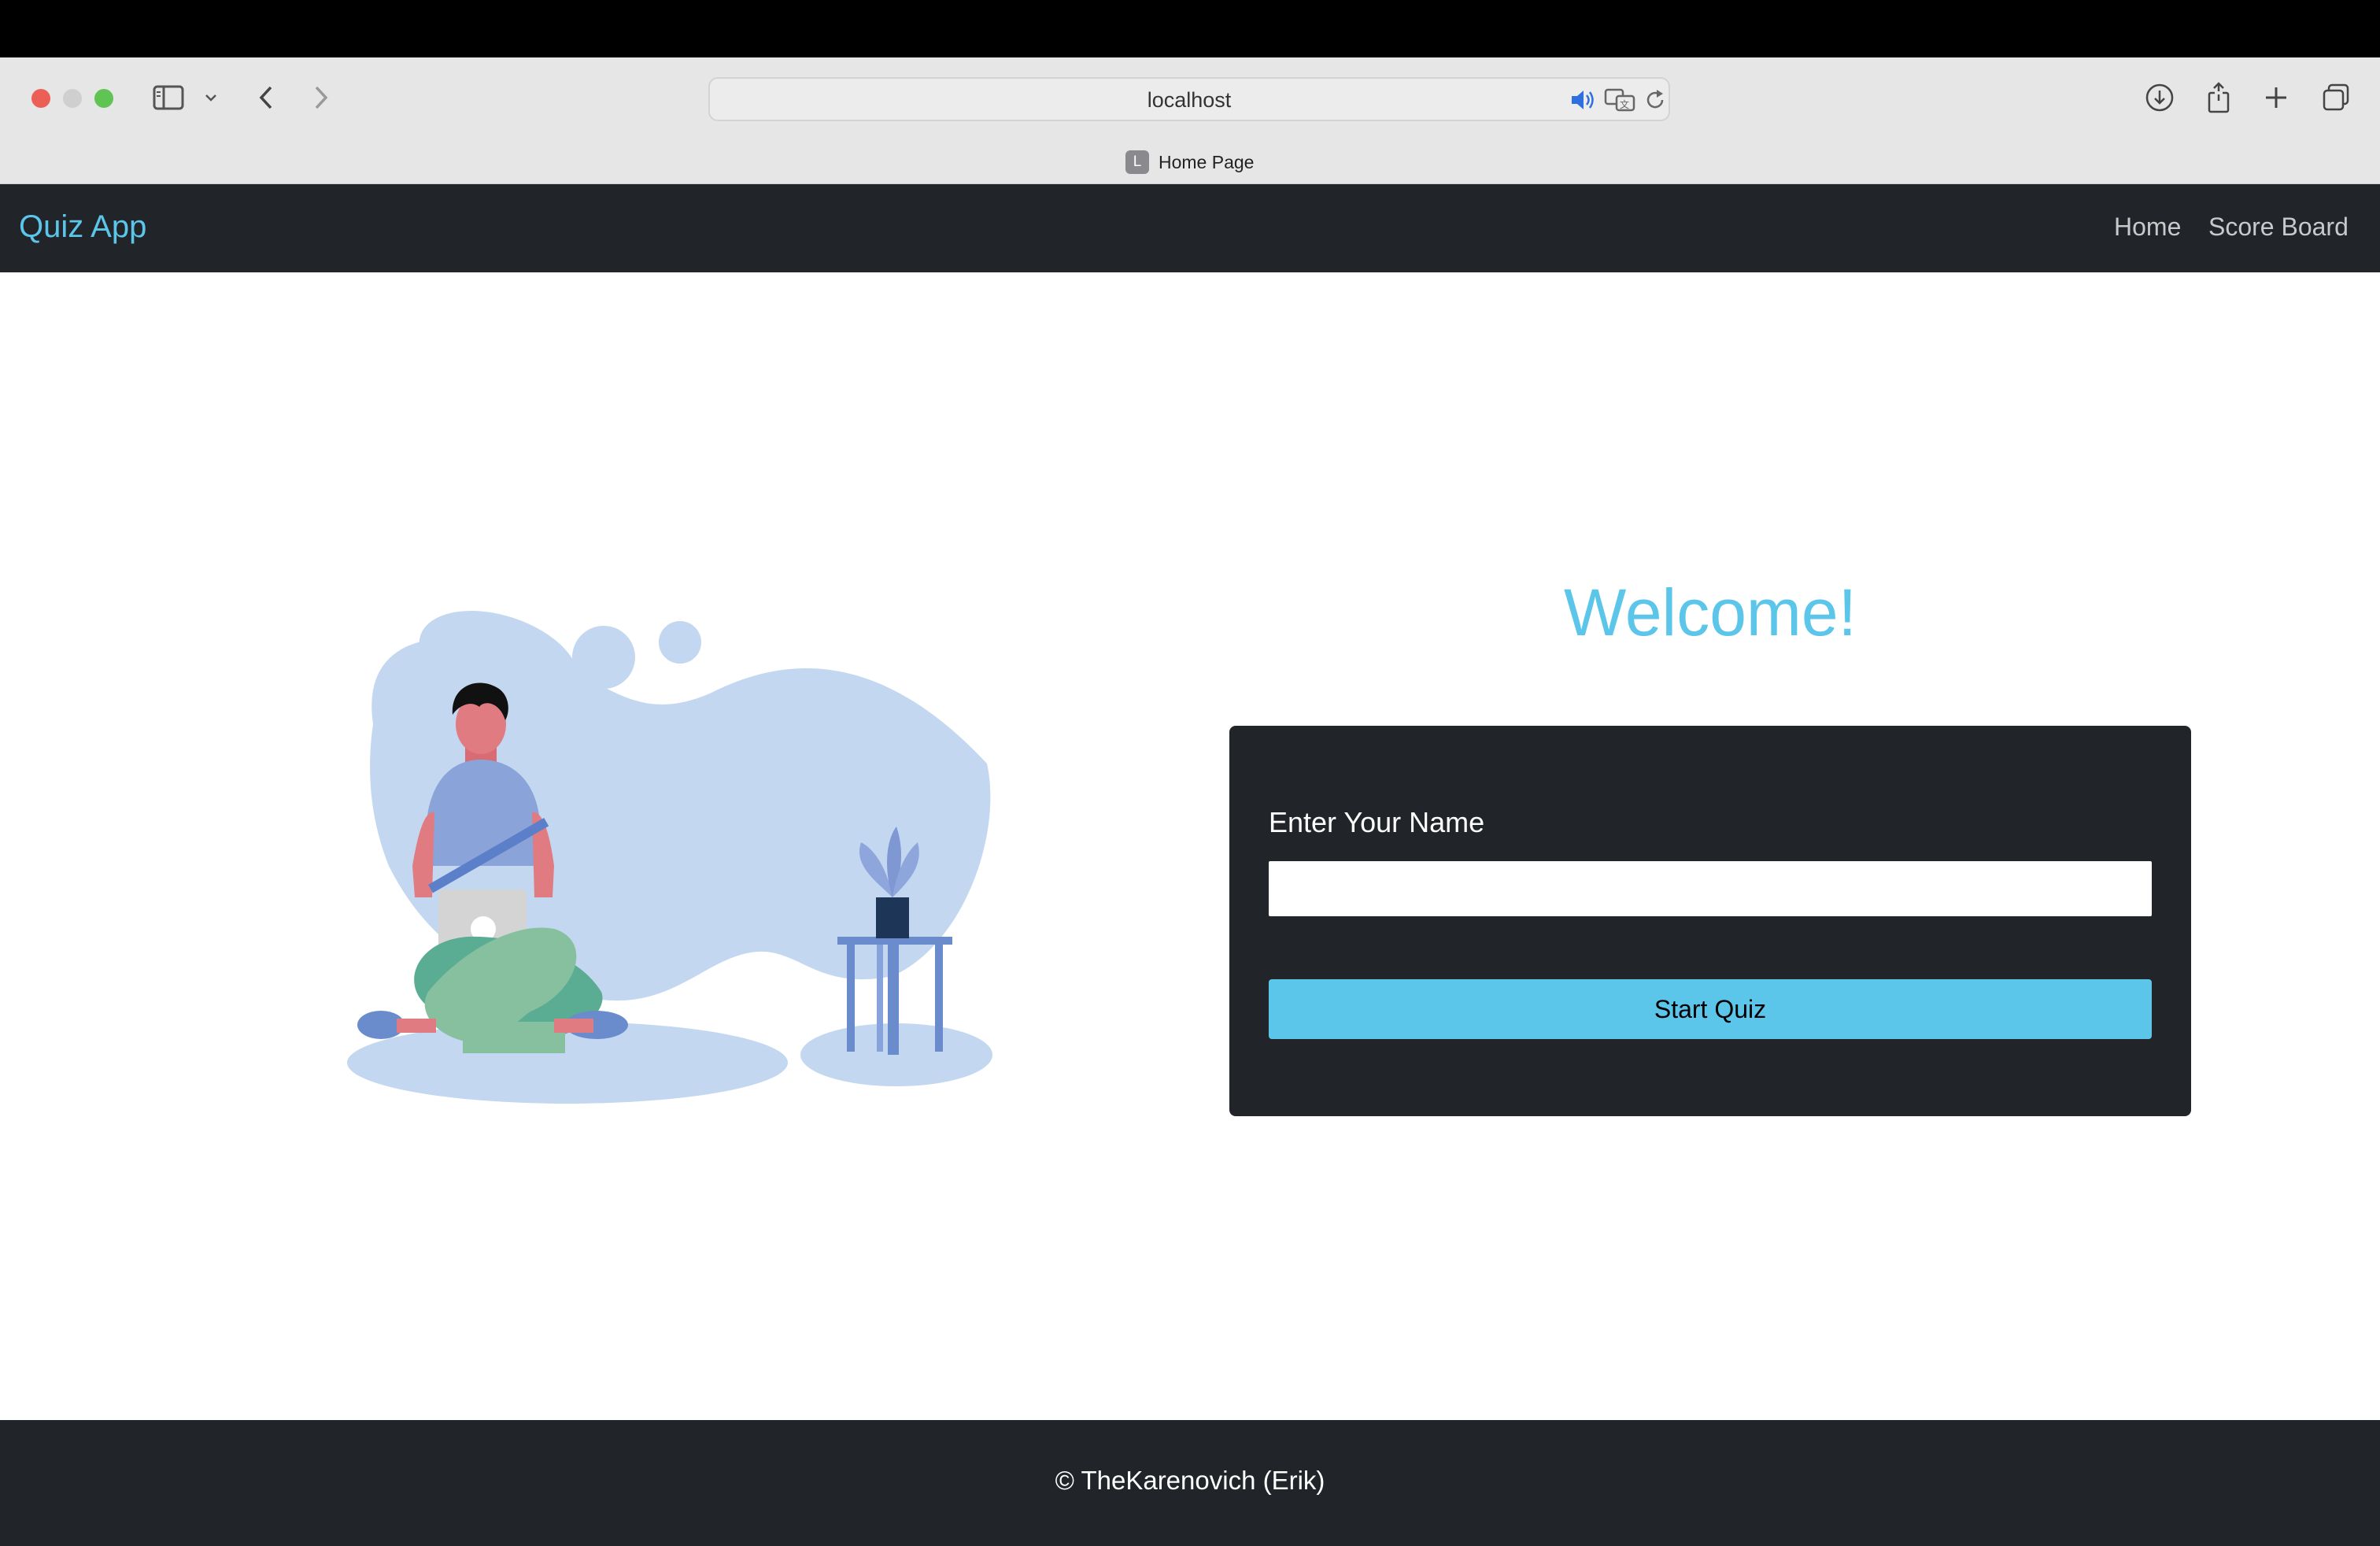 Image resolution: width=2380 pixels, height=1546 pixels. I want to click on share-icon, so click(2219, 98).